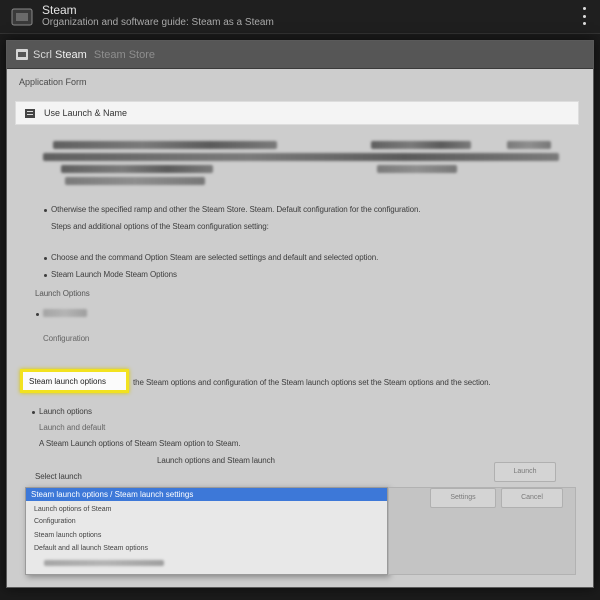  What do you see at coordinates (91, 548) in the screenshot?
I see `dropdown-option: Default and all launch Steam options` at bounding box center [91, 548].